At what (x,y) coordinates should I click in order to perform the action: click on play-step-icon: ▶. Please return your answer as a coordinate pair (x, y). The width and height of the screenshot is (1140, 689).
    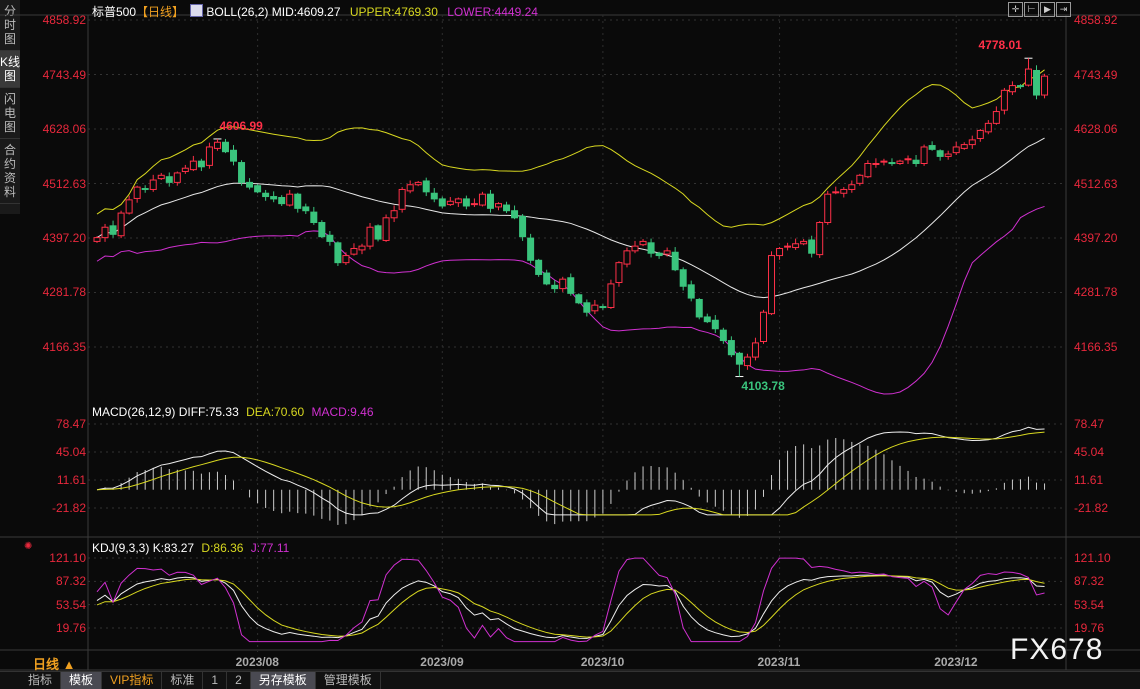
    Looking at the image, I should click on (1047, 9).